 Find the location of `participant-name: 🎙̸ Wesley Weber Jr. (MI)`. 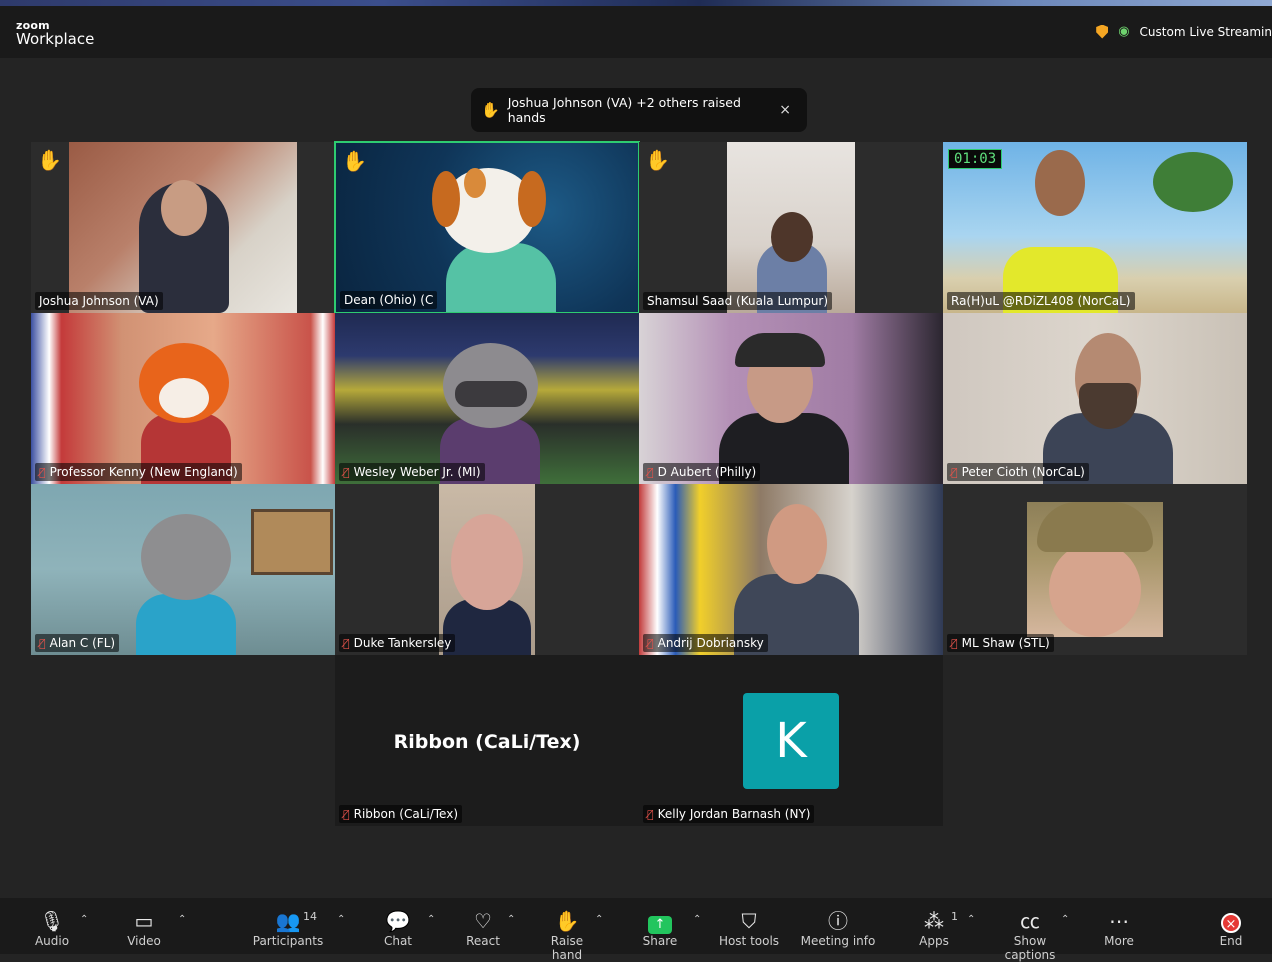

participant-name: 🎙̸ Wesley Weber Jr. (MI) is located at coordinates (412, 472).